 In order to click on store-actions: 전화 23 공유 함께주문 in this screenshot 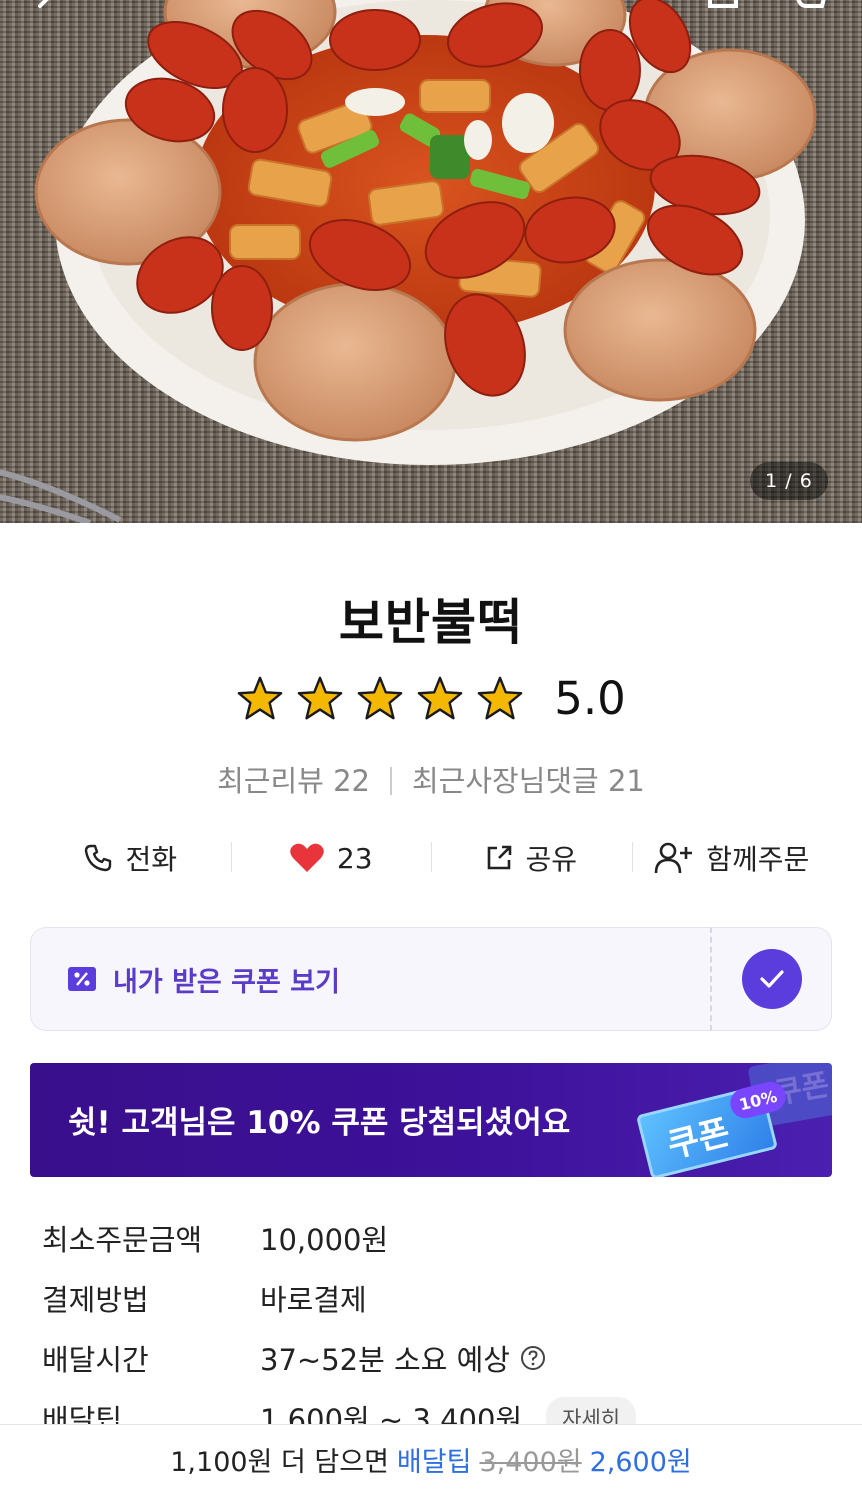, I will do `click(431, 858)`.